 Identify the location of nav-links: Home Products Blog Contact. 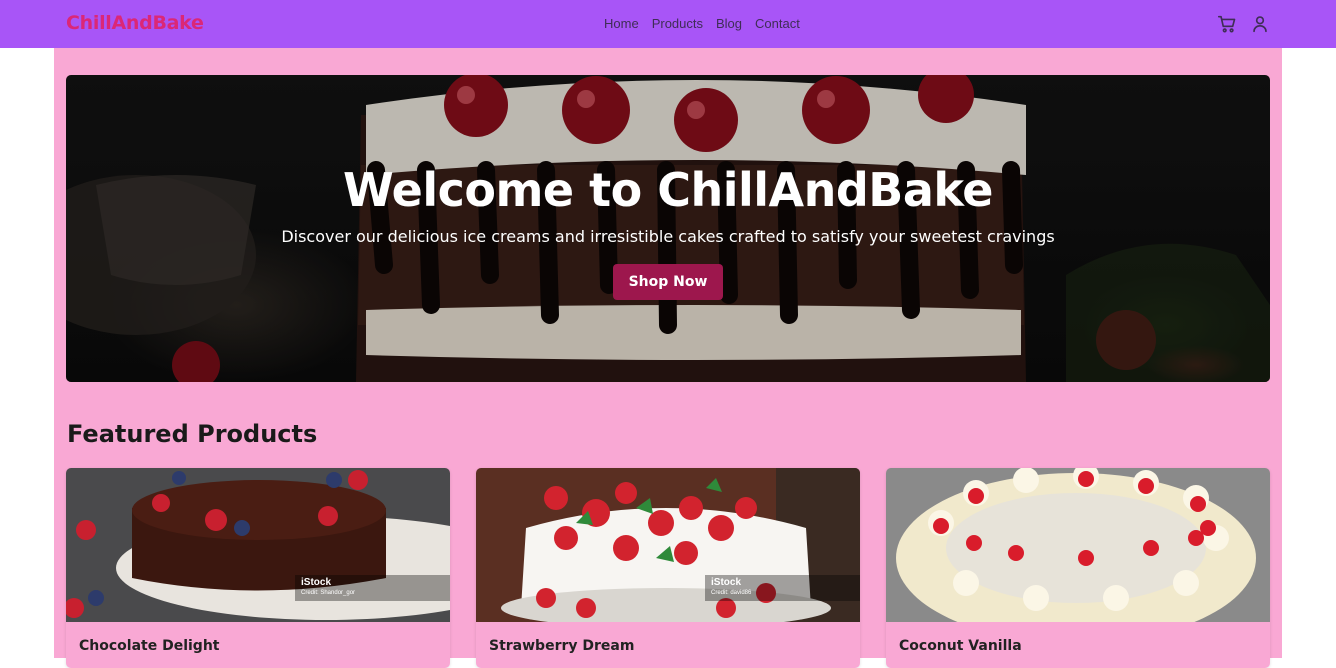
(702, 23).